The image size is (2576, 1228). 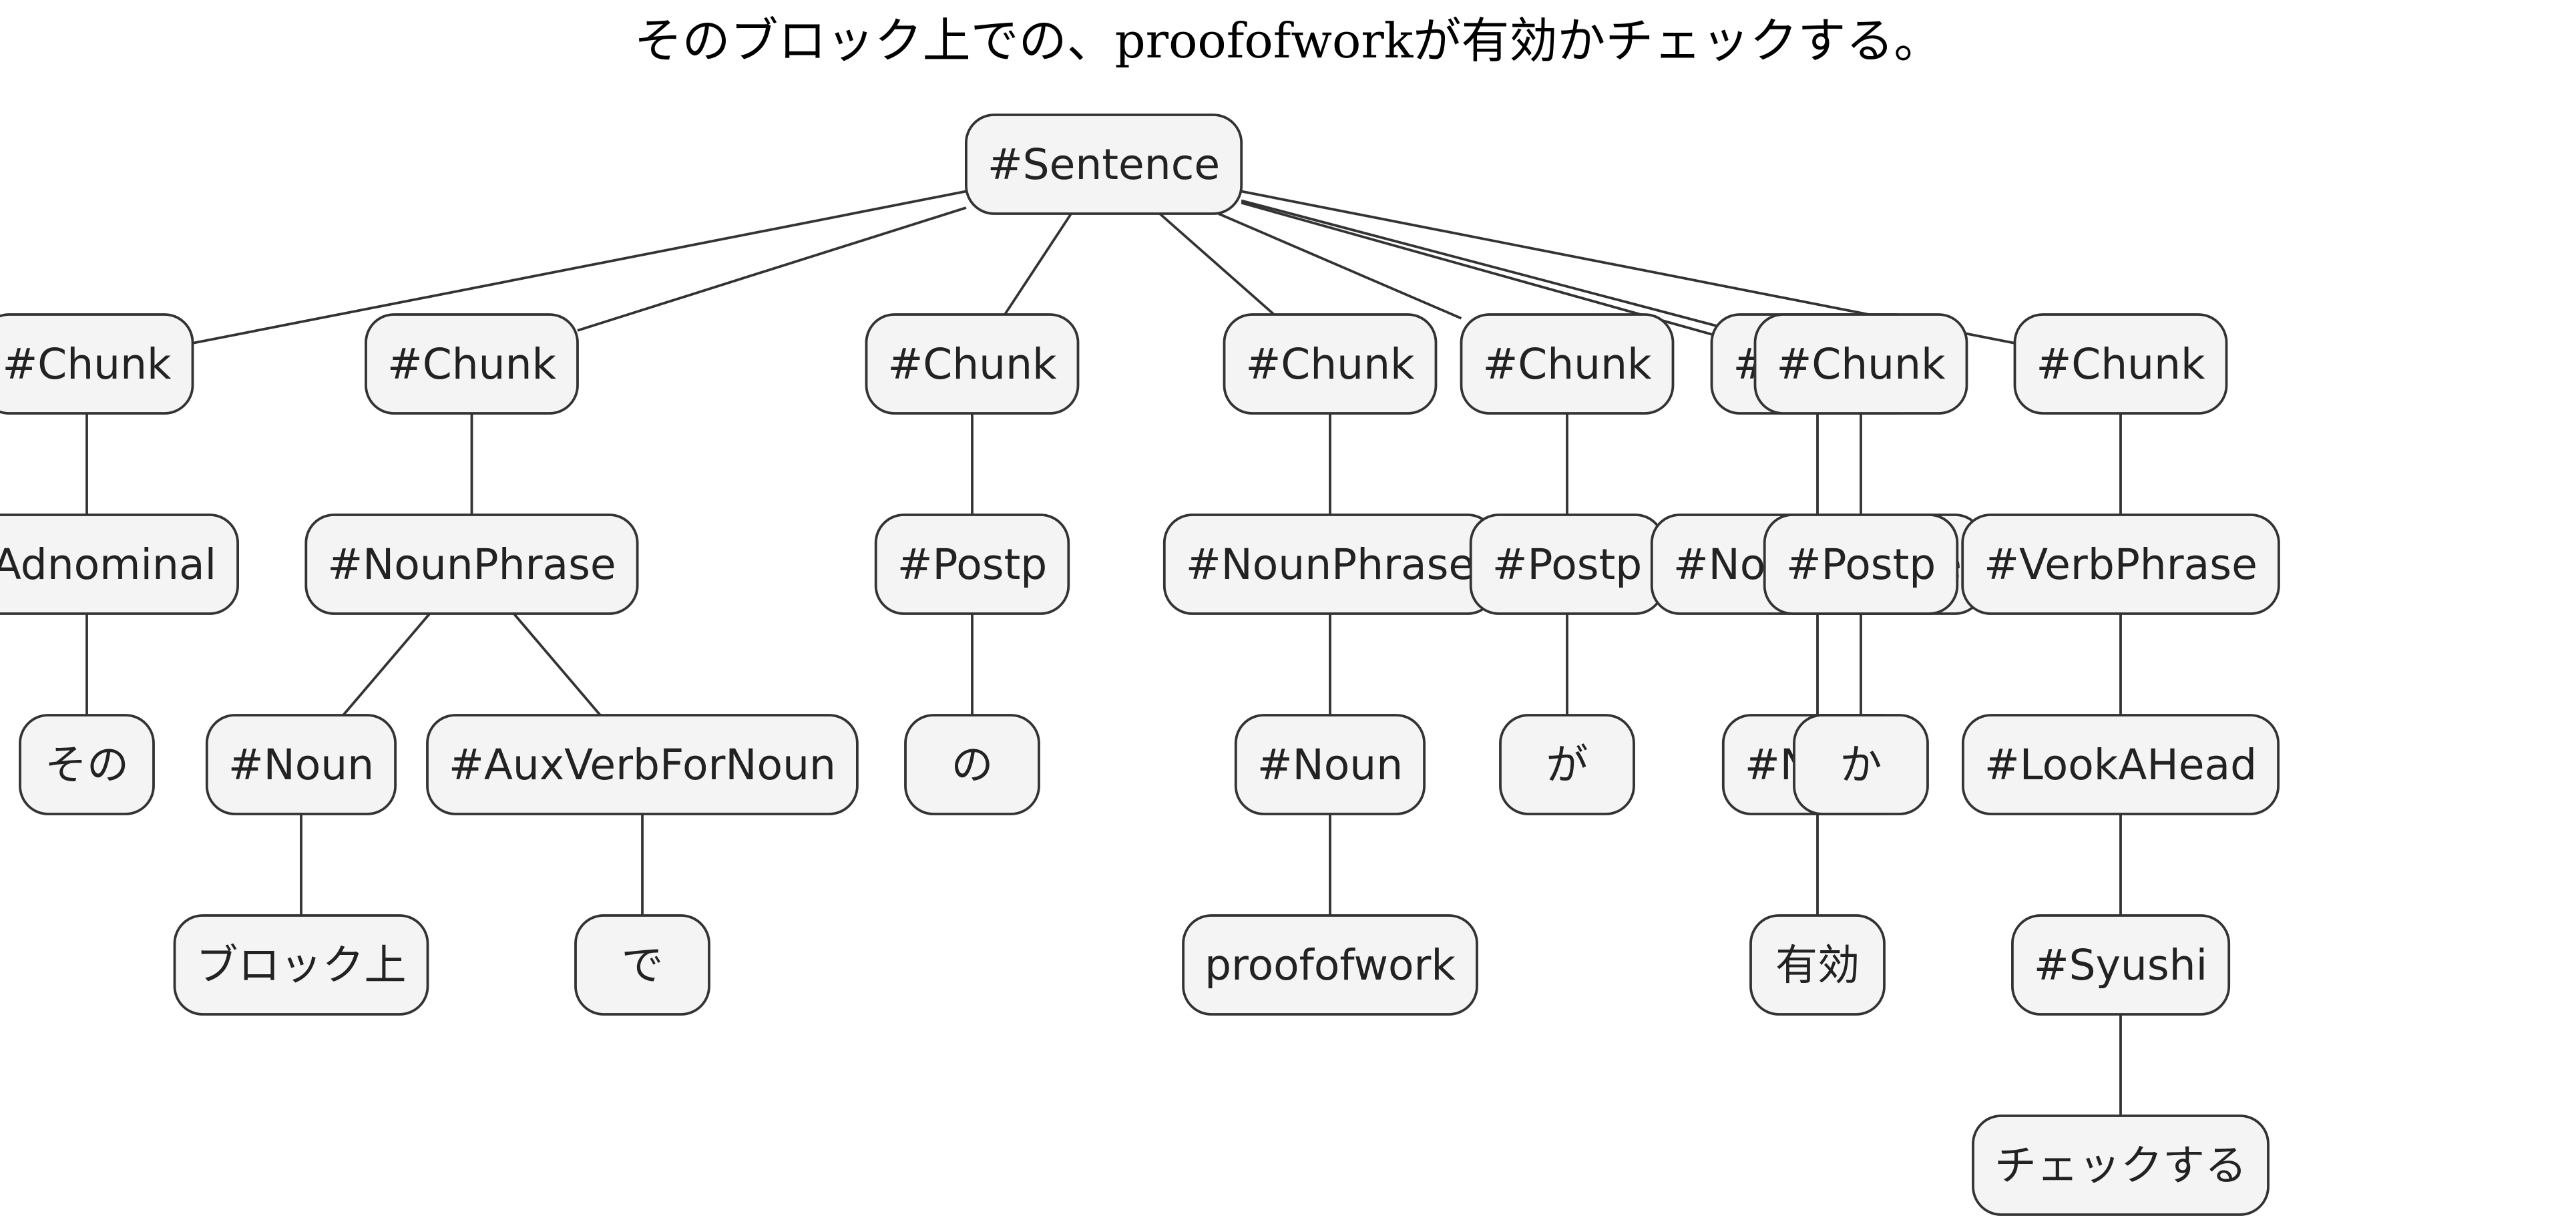 I want to click on word-node: が, so click(x=1567, y=765).